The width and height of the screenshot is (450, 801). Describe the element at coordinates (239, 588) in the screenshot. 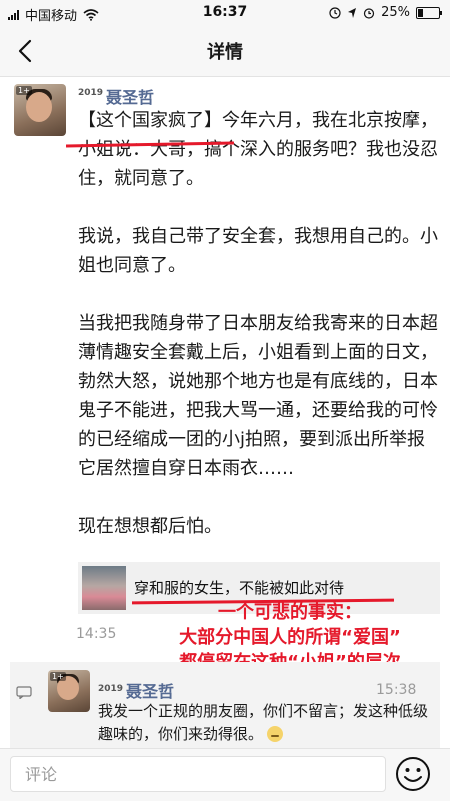

I see `link-title: 穿和服的女生，不能被如此对待` at that location.